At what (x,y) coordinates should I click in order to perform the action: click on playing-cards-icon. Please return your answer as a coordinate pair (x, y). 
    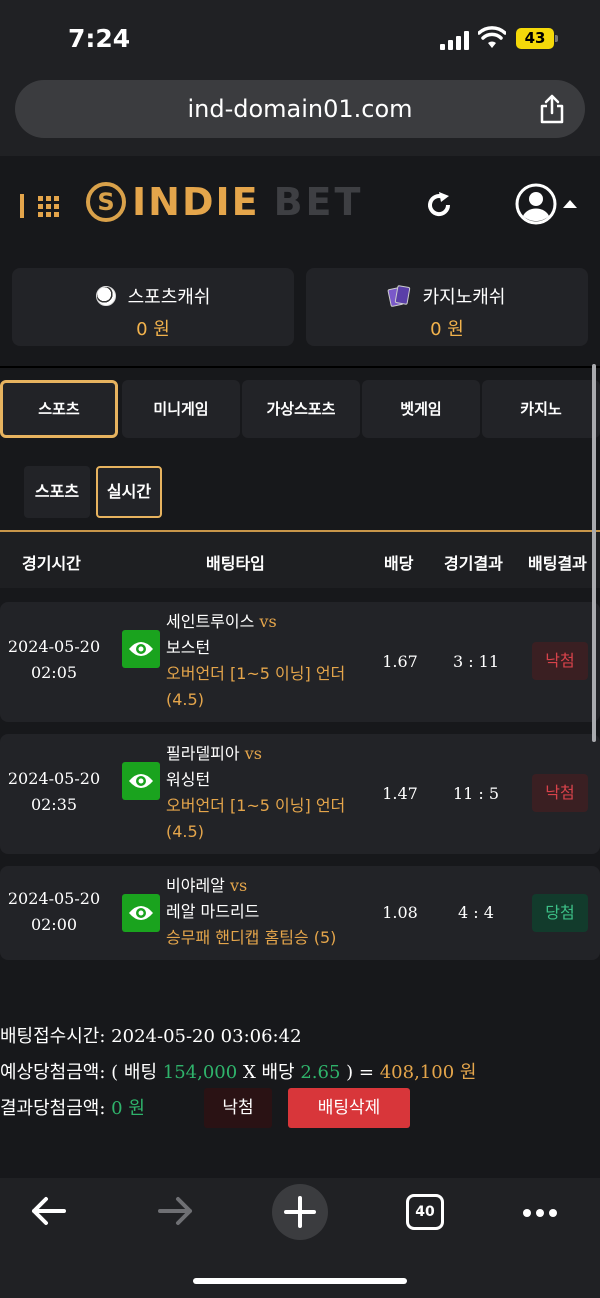
    Looking at the image, I should click on (398, 296).